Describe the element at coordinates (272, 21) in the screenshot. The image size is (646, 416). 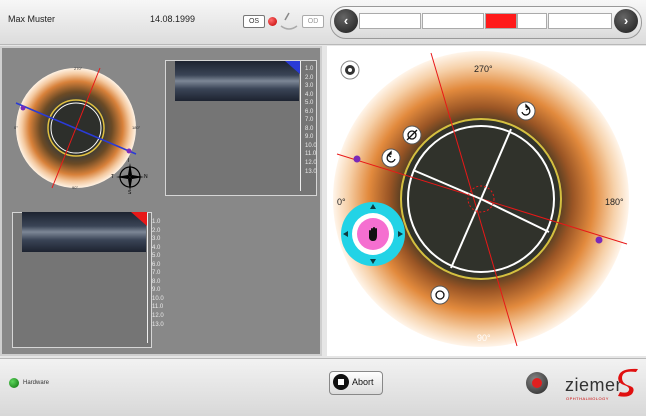
I see `eye-status-indicator` at that location.